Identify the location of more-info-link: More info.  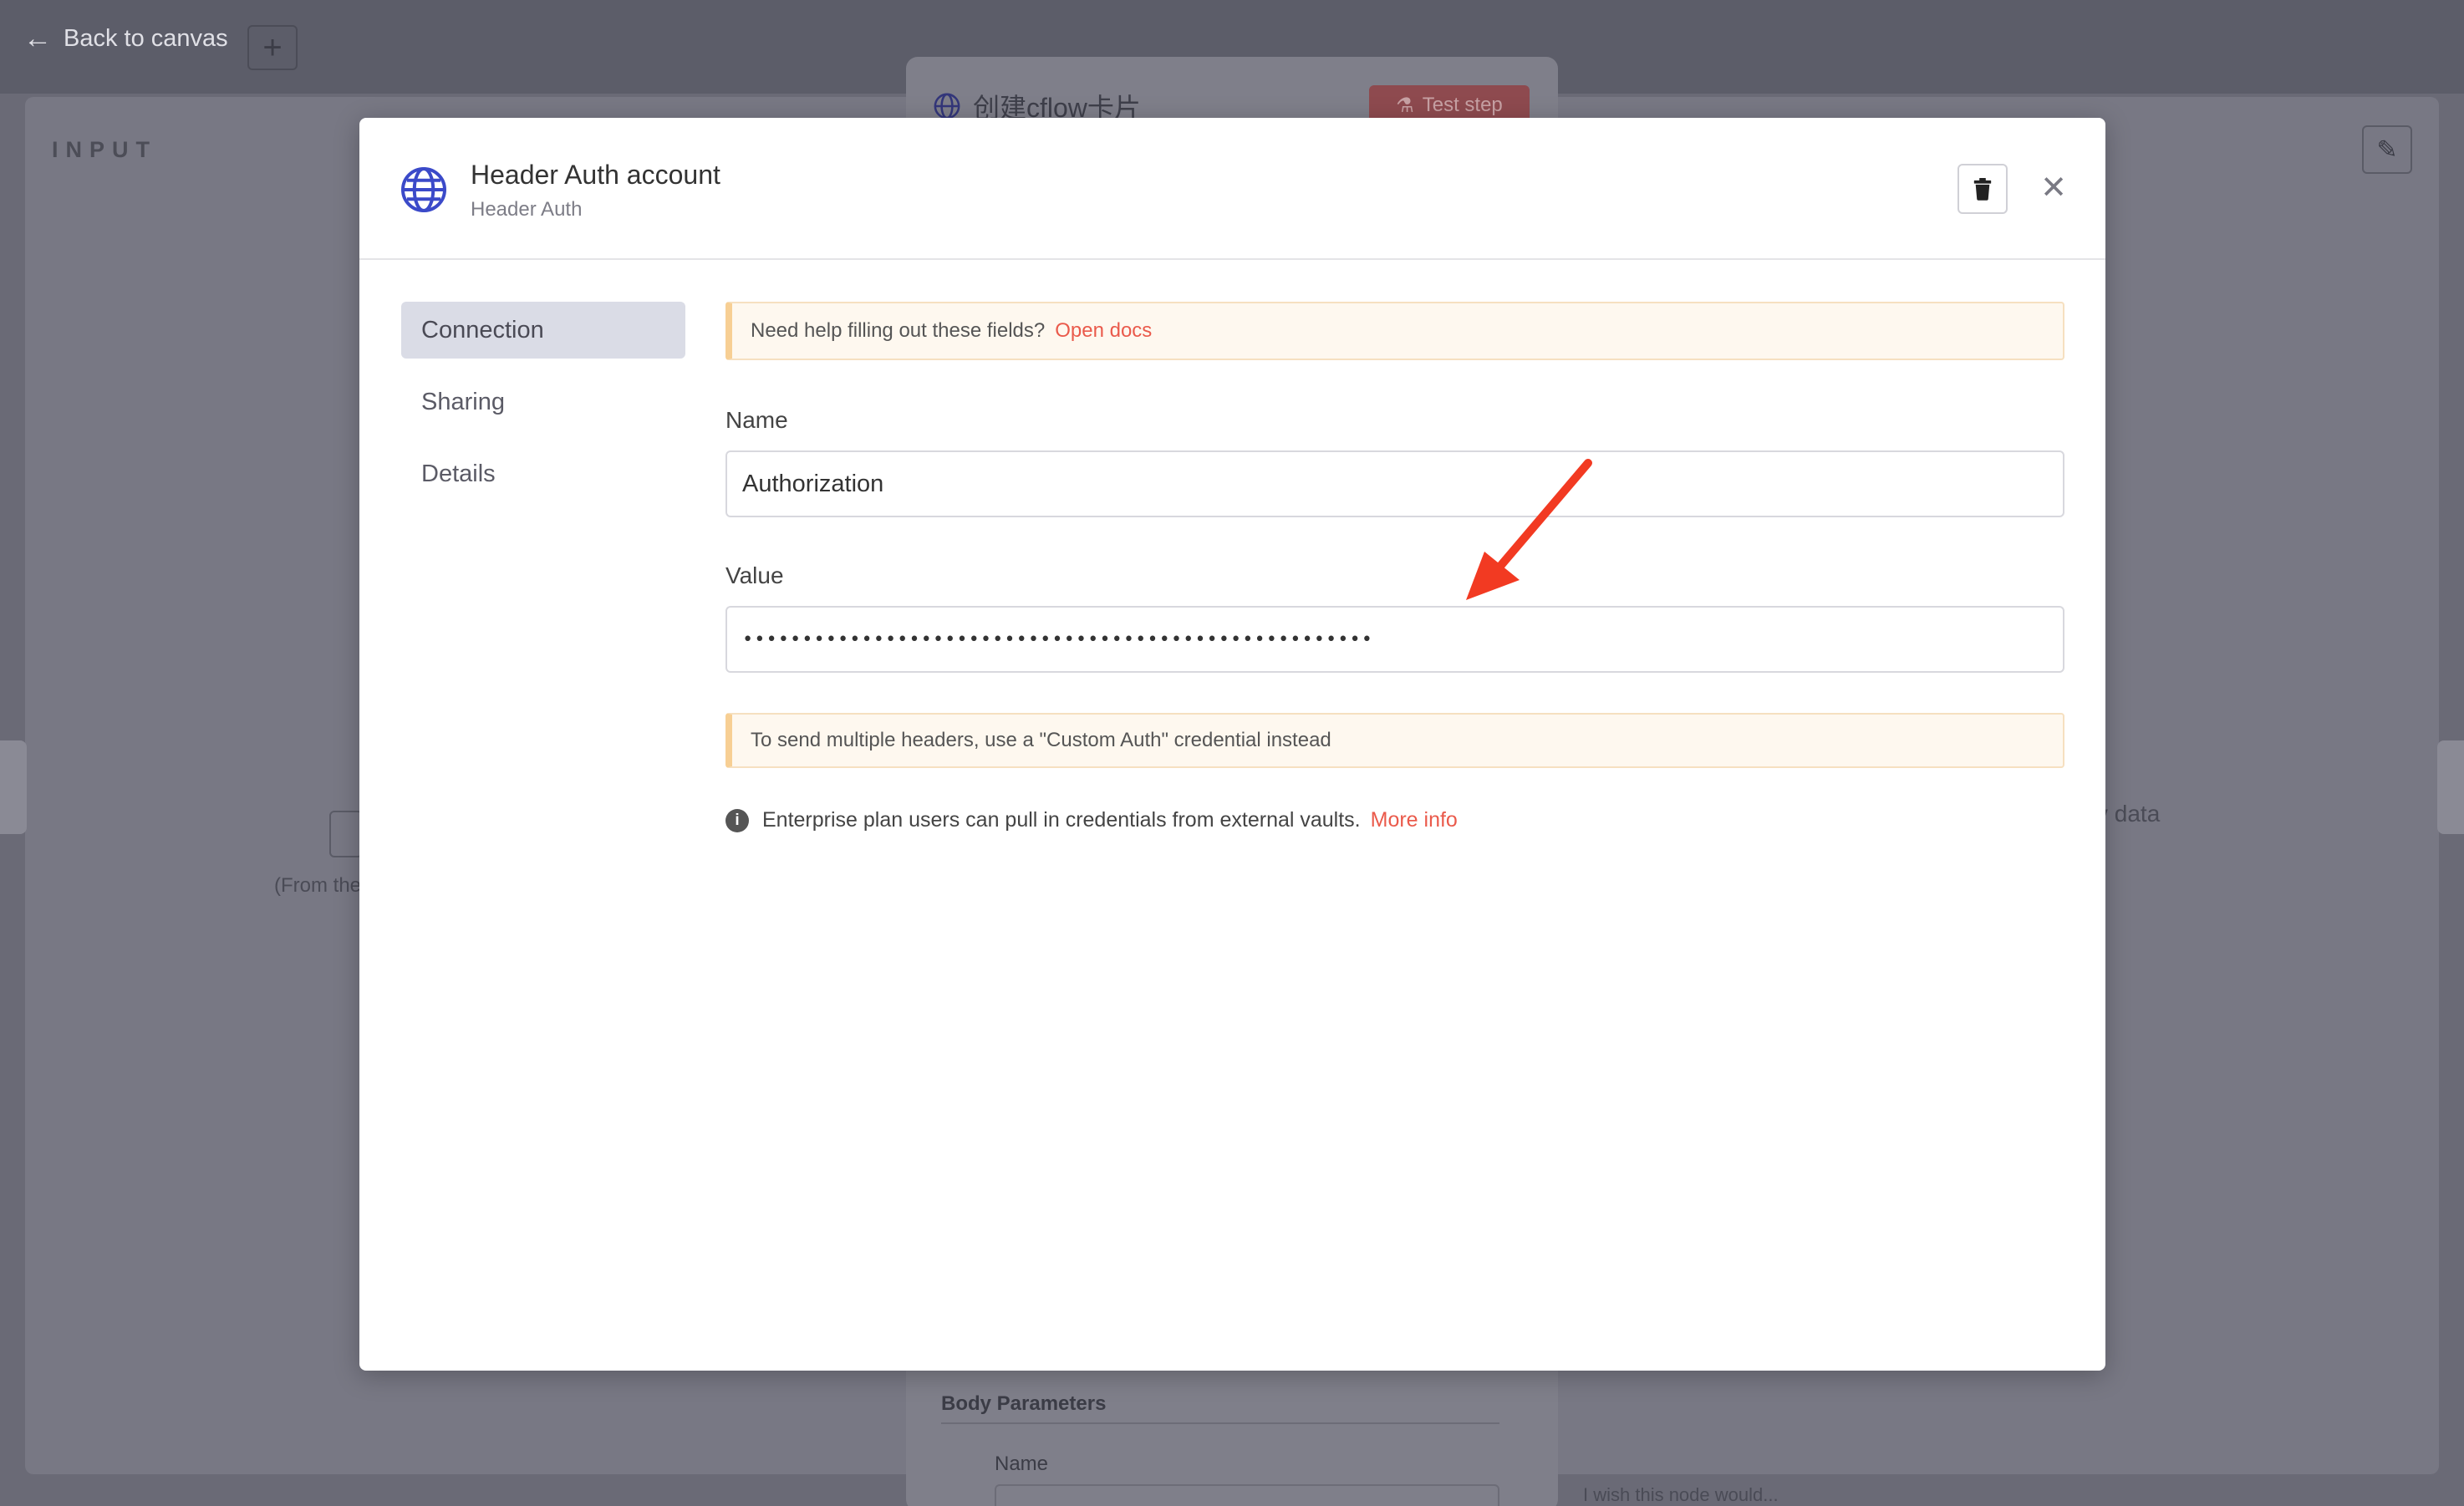
(1414, 820).